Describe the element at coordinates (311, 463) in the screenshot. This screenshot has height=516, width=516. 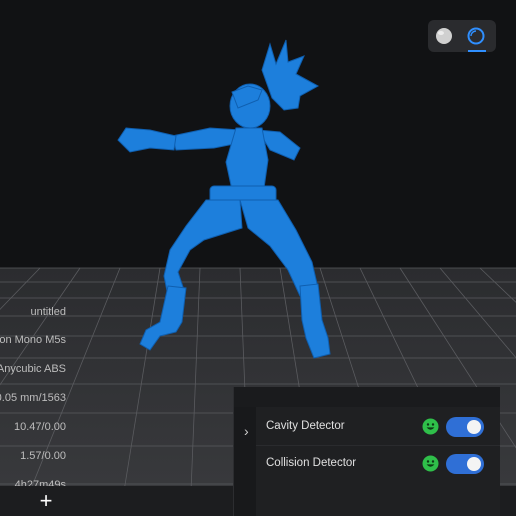
I see `collision-detector-label: Collision Detector` at that location.